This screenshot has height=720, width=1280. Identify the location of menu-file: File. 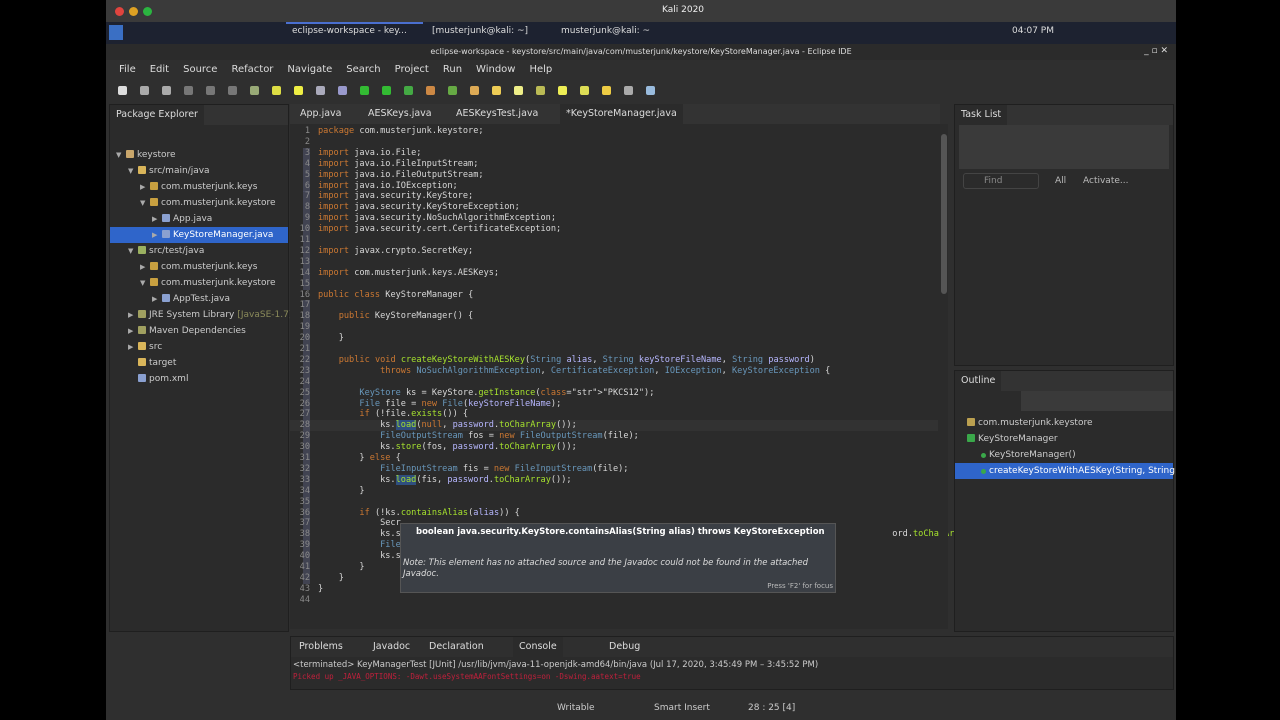
(127, 70).